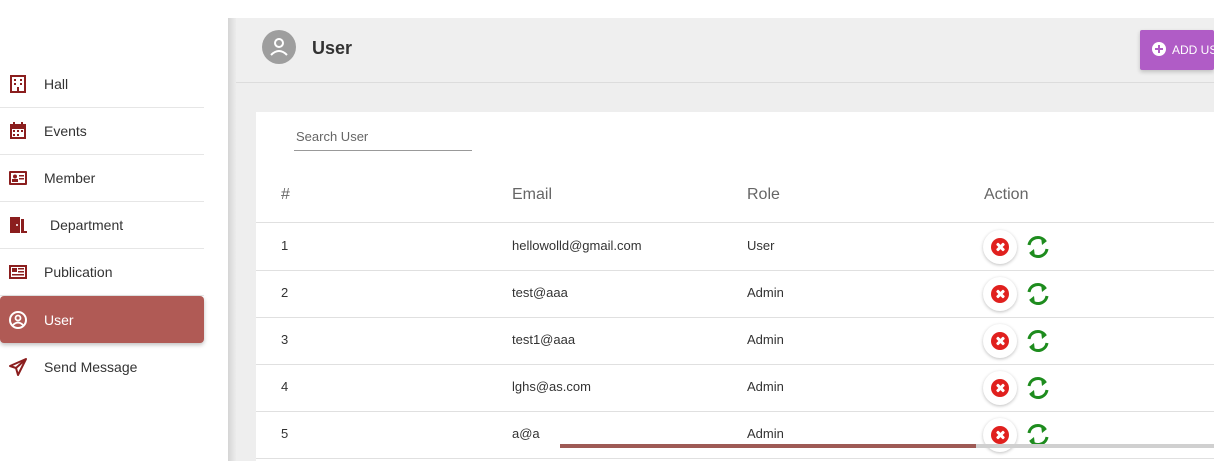  I want to click on column-header-role: Role, so click(763, 194).